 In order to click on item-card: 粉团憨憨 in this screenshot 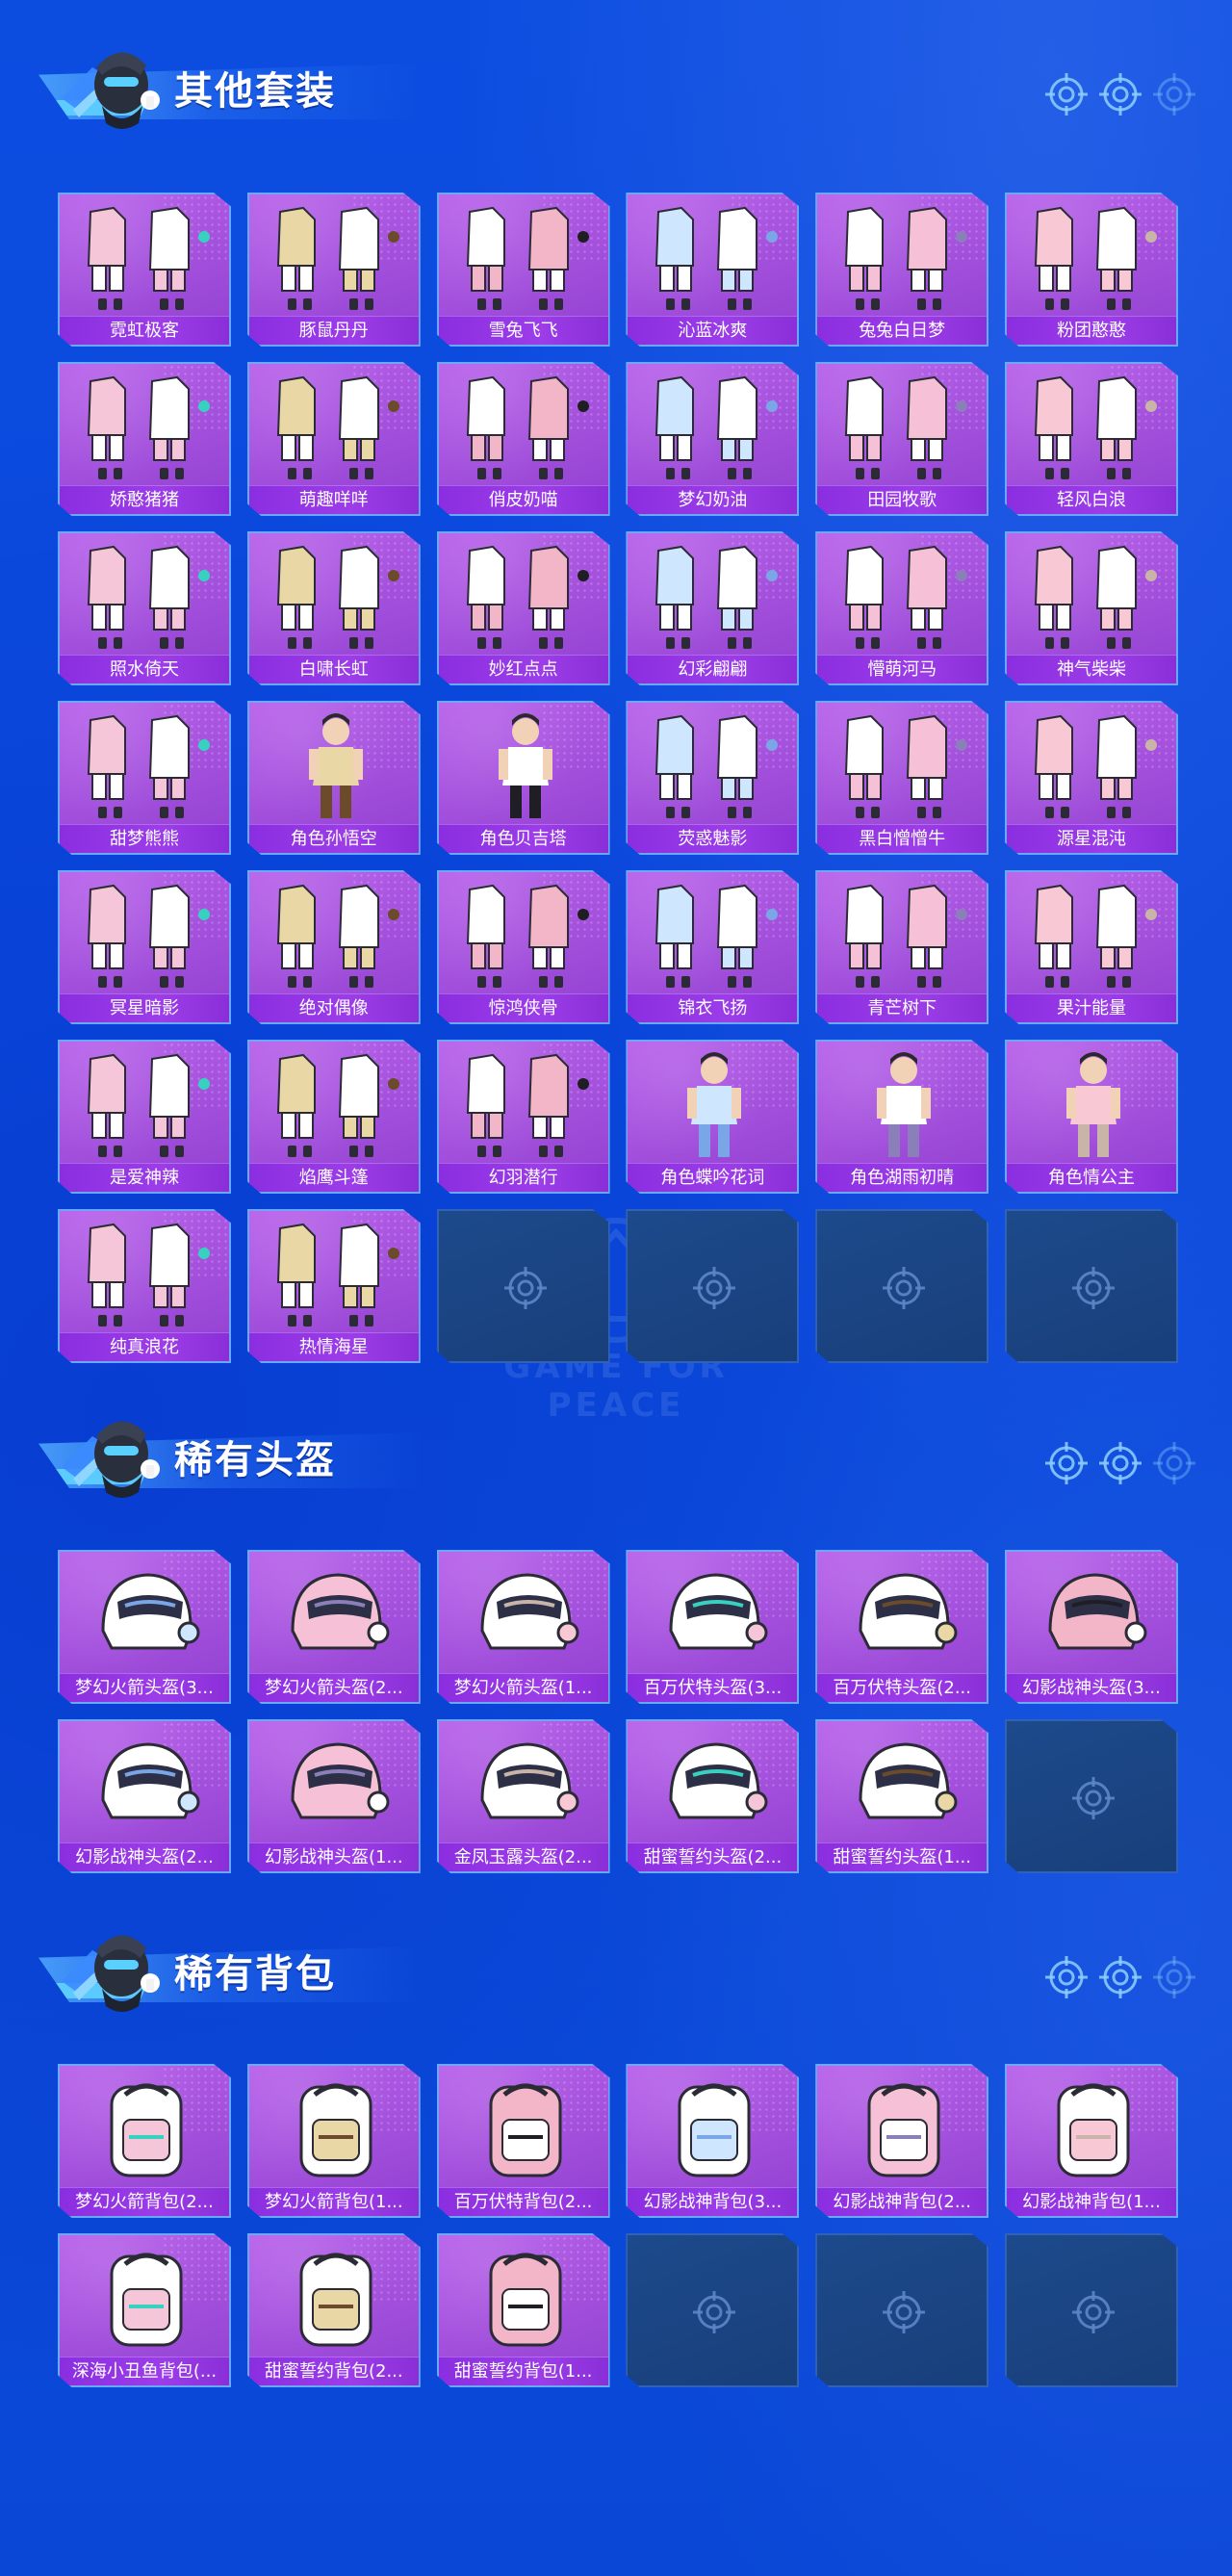, I will do `click(1091, 270)`.